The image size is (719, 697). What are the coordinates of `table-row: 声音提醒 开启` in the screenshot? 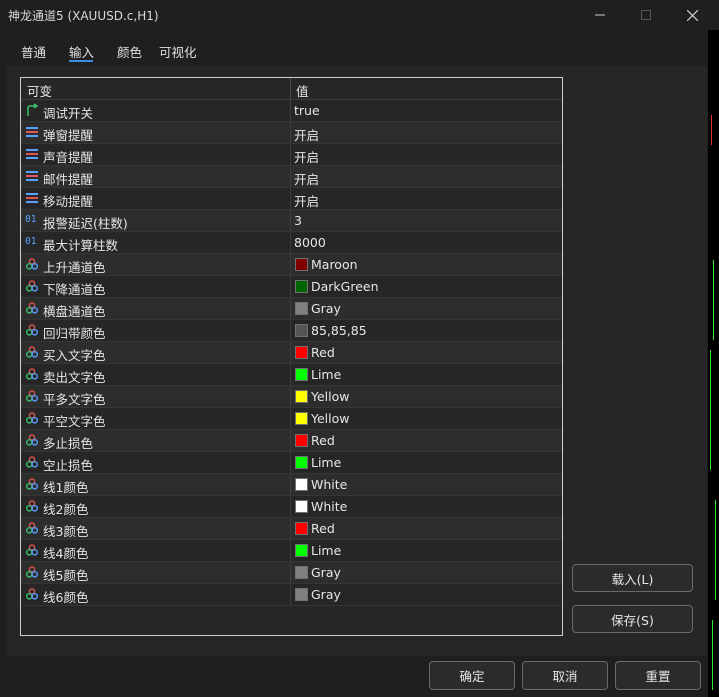 It's located at (291, 155).